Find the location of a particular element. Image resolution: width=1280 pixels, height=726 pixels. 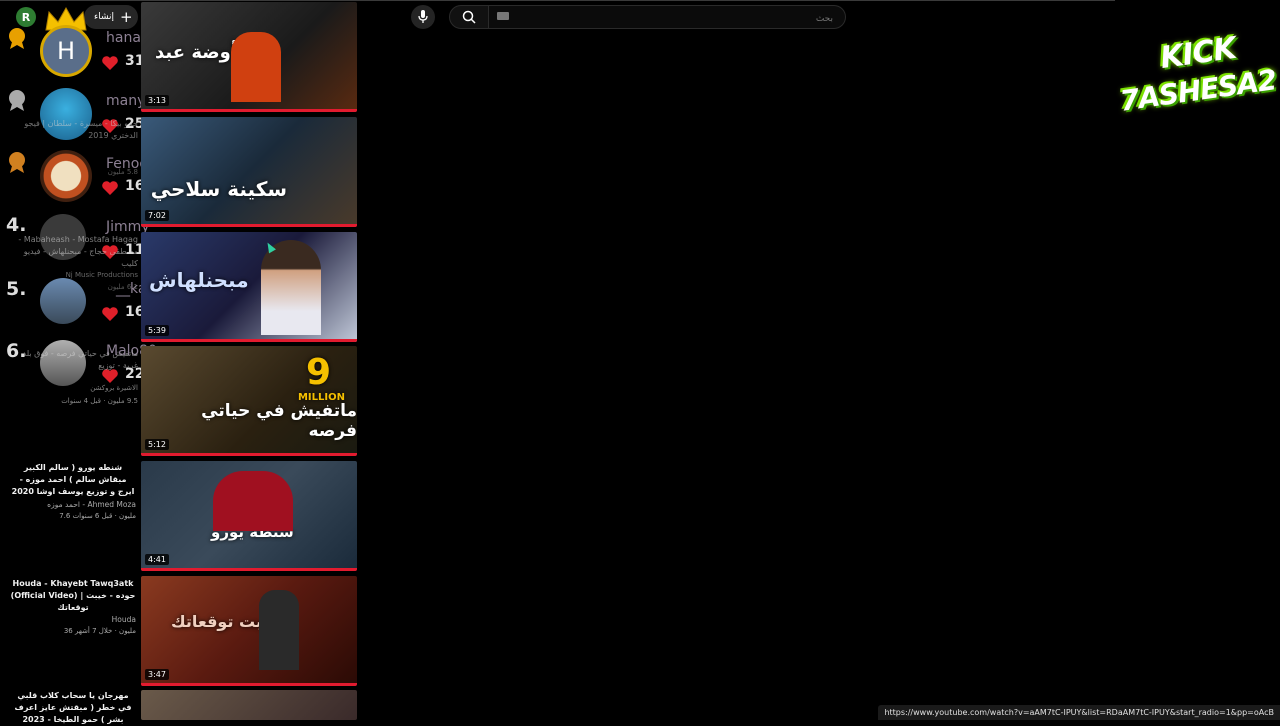

mic-icon is located at coordinates (423, 16).